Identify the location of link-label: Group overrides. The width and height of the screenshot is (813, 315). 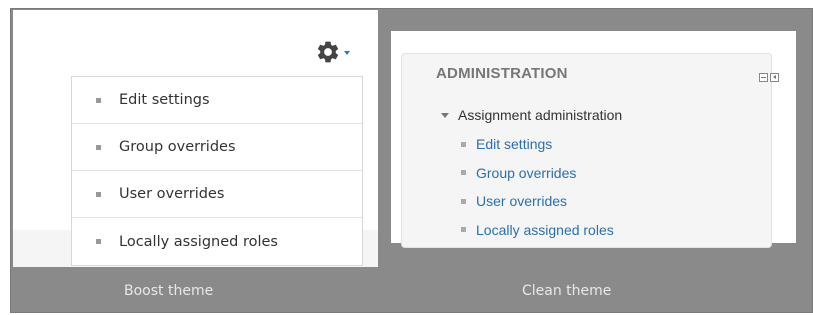
(526, 172).